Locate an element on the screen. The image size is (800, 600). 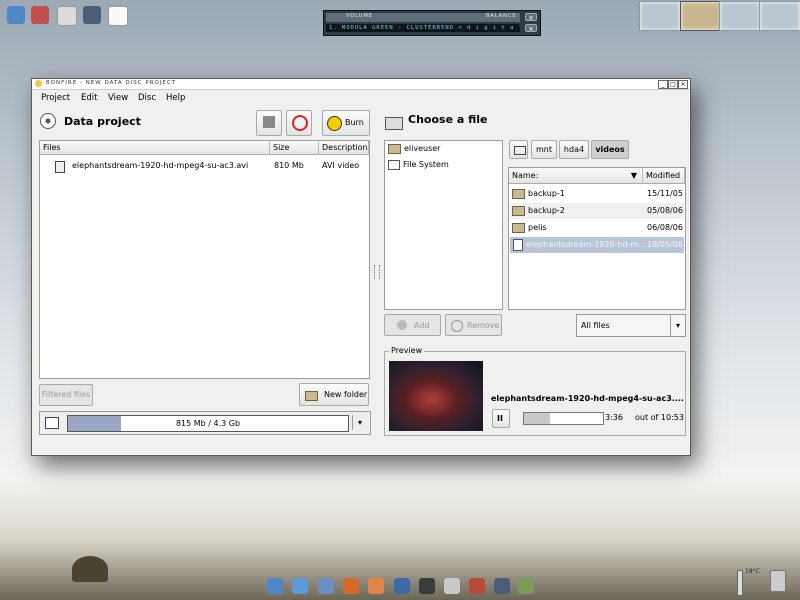
menu-view: View is located at coordinates (118, 98).